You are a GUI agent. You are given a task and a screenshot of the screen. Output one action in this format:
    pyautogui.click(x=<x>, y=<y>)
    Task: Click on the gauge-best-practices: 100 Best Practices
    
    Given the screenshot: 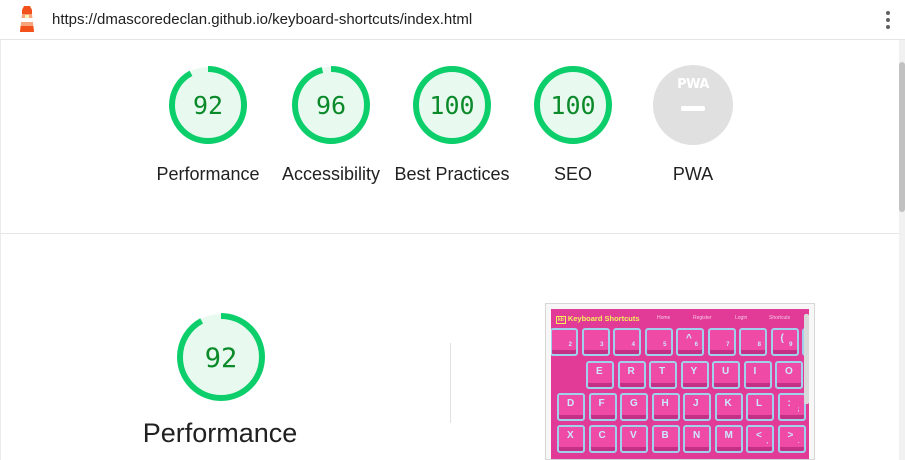 What is the action you would take?
    pyautogui.click(x=452, y=125)
    